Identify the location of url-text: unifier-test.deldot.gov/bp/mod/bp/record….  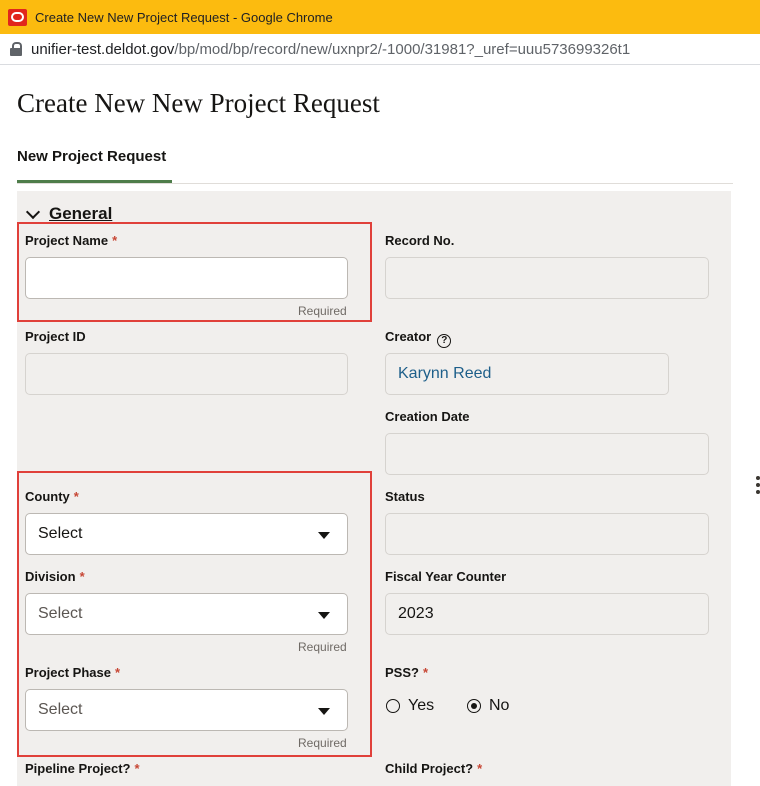
(330, 49).